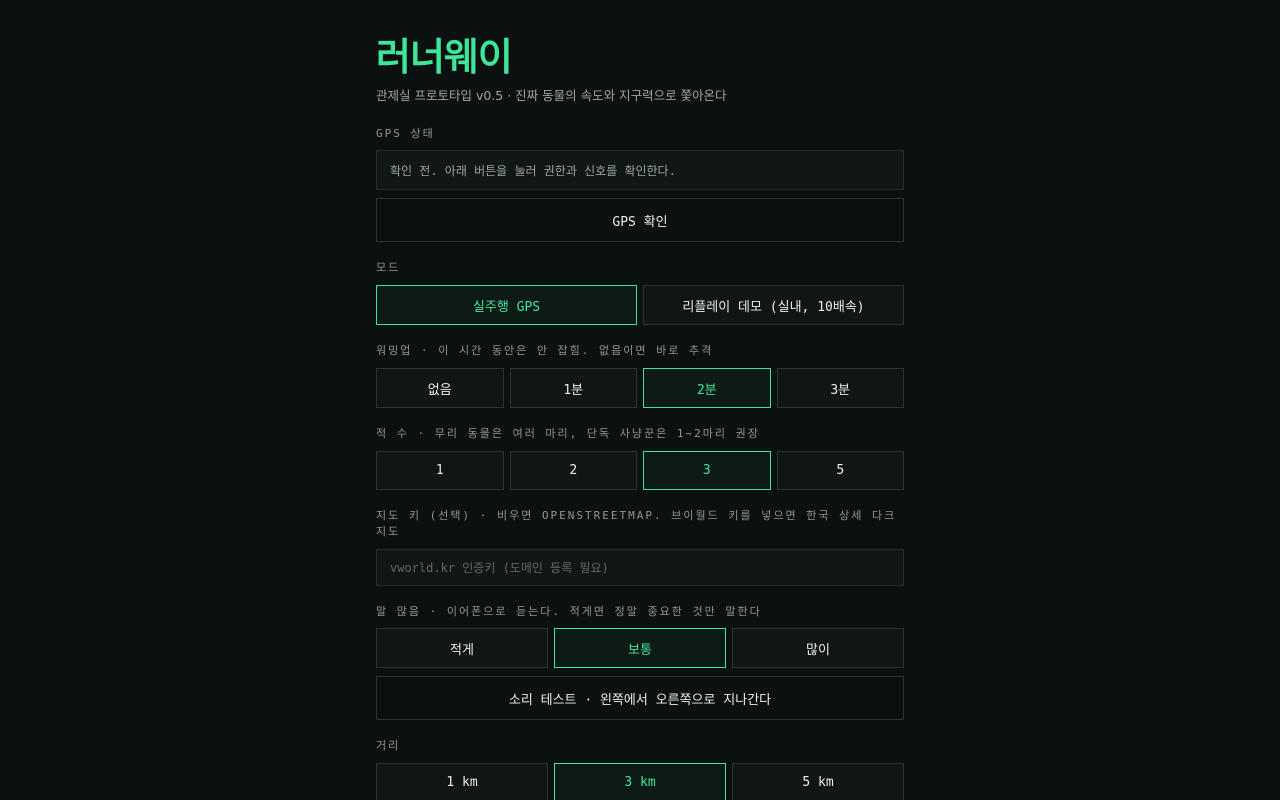  Describe the element at coordinates (388, 745) in the screenshot. I see `distance-label: 거리` at that location.